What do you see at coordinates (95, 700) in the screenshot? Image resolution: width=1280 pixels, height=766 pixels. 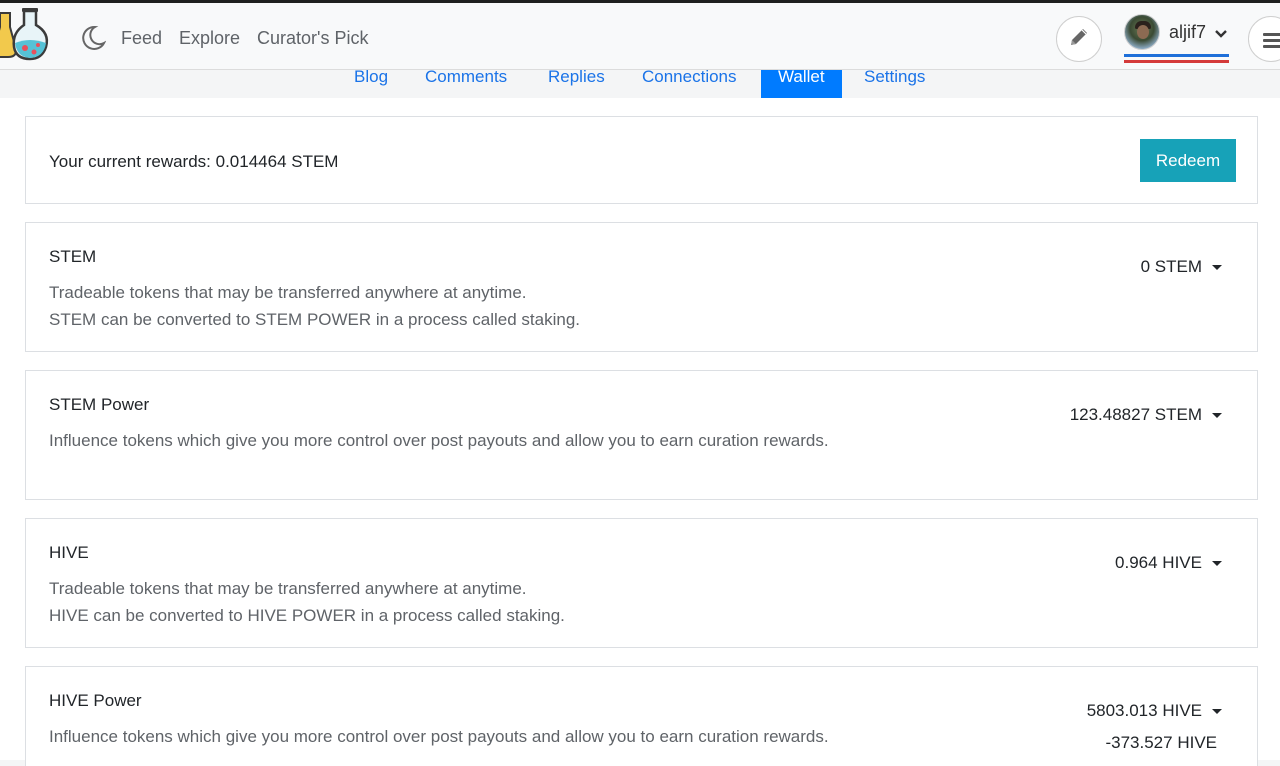 I see `wallet-title: HIVE Power` at bounding box center [95, 700].